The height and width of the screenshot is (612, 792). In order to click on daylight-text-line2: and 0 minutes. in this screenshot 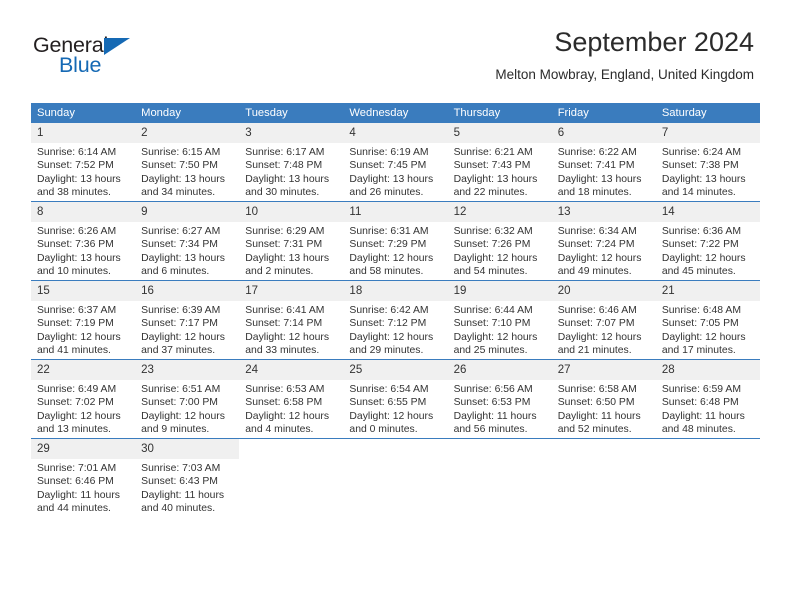, I will do `click(383, 430)`.